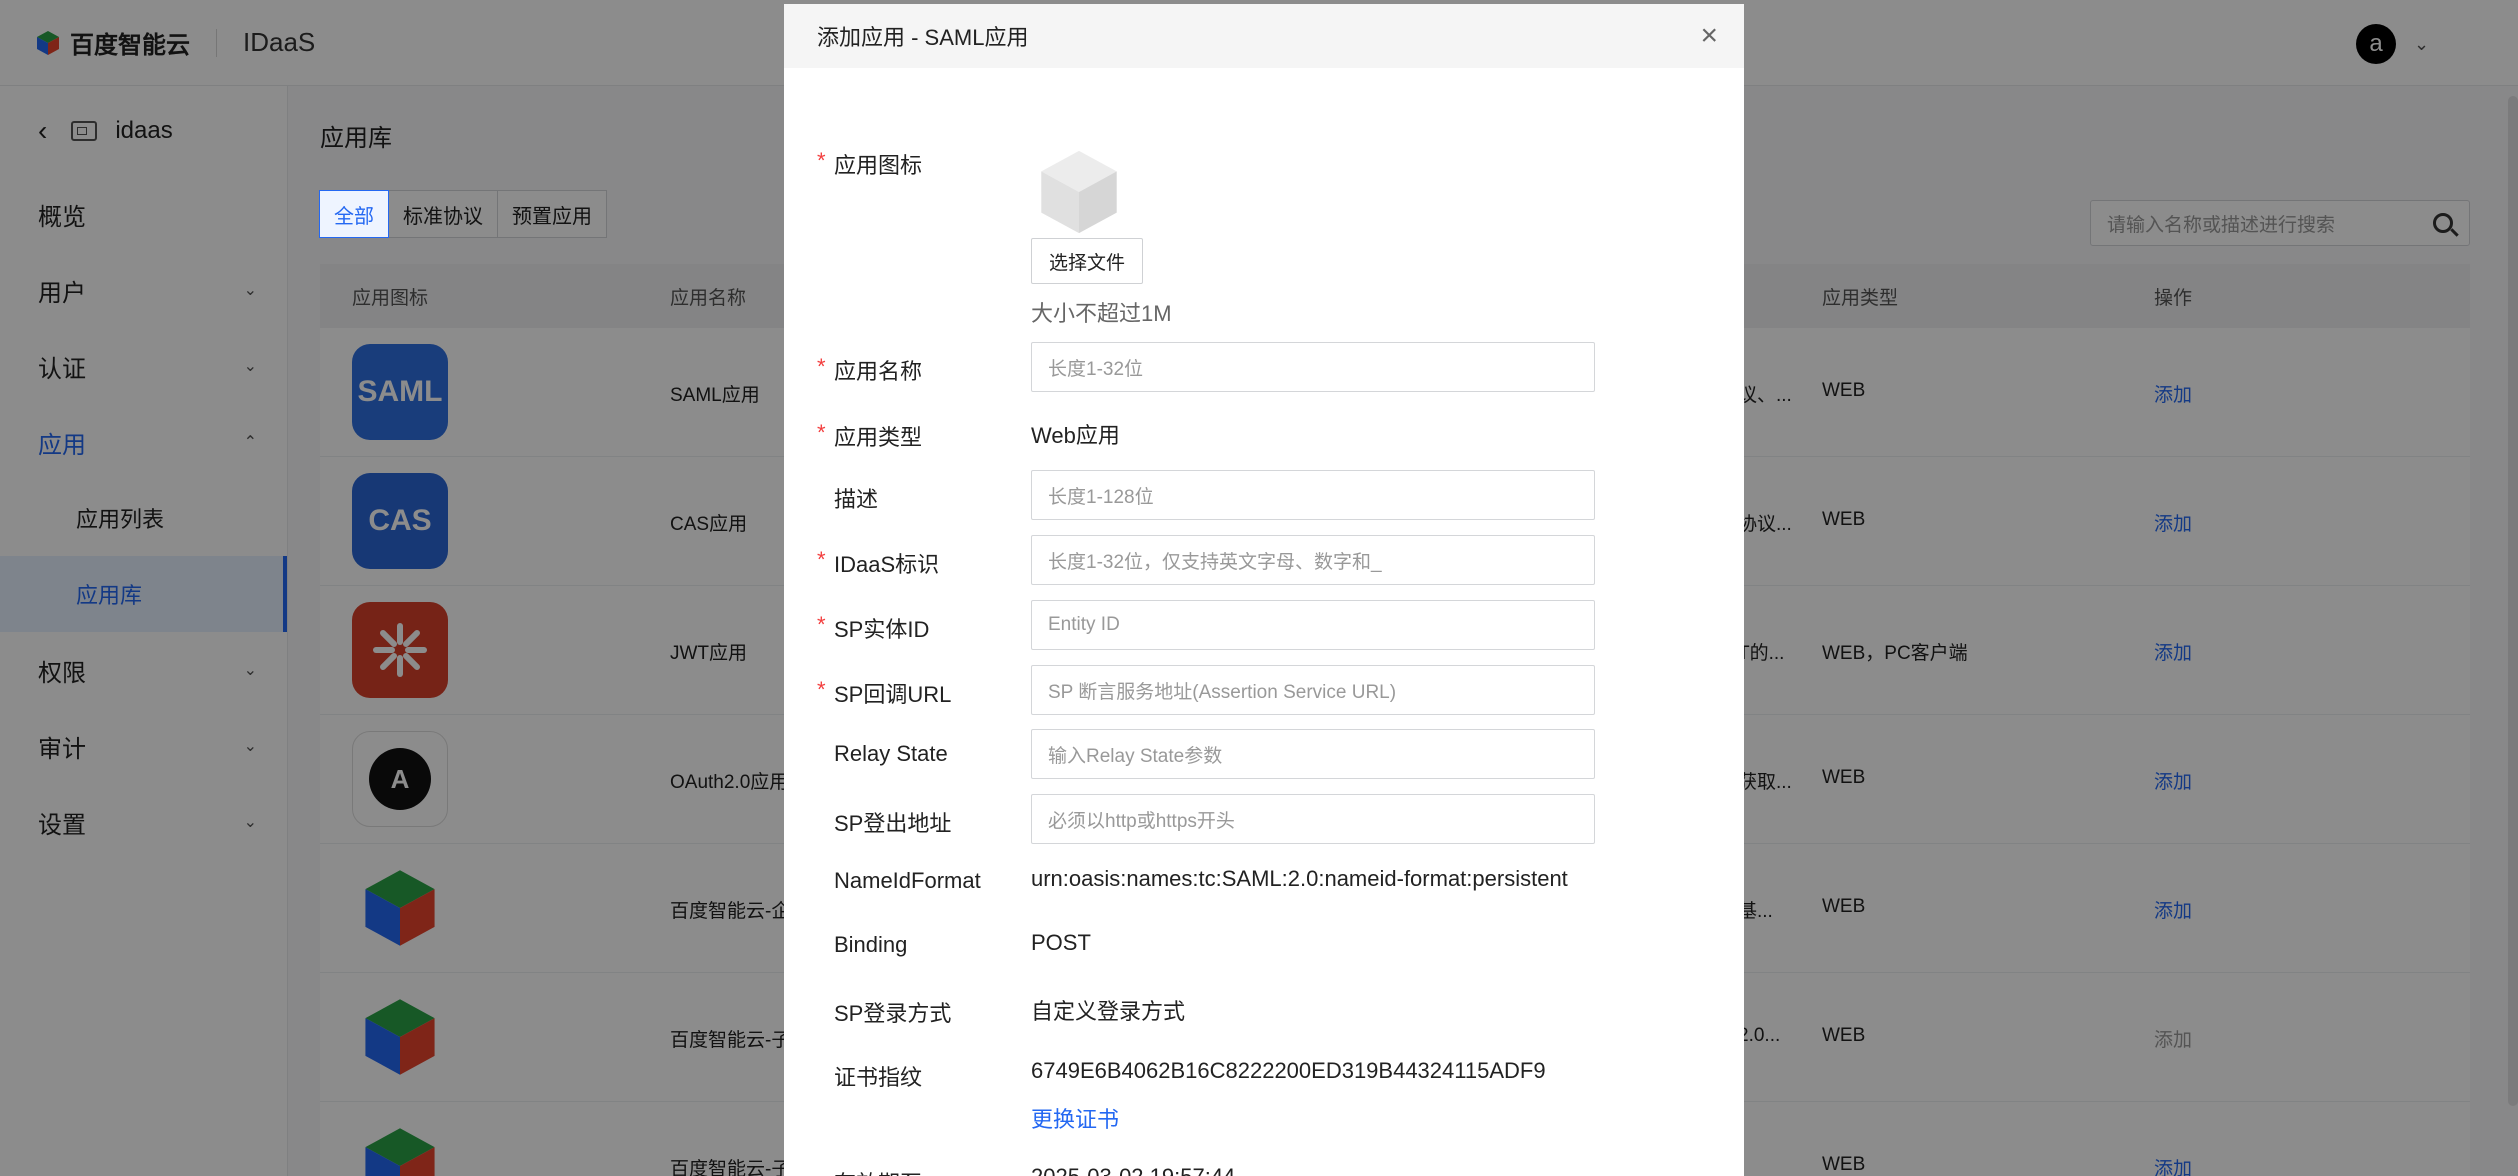 This screenshot has height=1176, width=2518. What do you see at coordinates (1313, 495) in the screenshot?
I see `description-input: 长度1-128位` at bounding box center [1313, 495].